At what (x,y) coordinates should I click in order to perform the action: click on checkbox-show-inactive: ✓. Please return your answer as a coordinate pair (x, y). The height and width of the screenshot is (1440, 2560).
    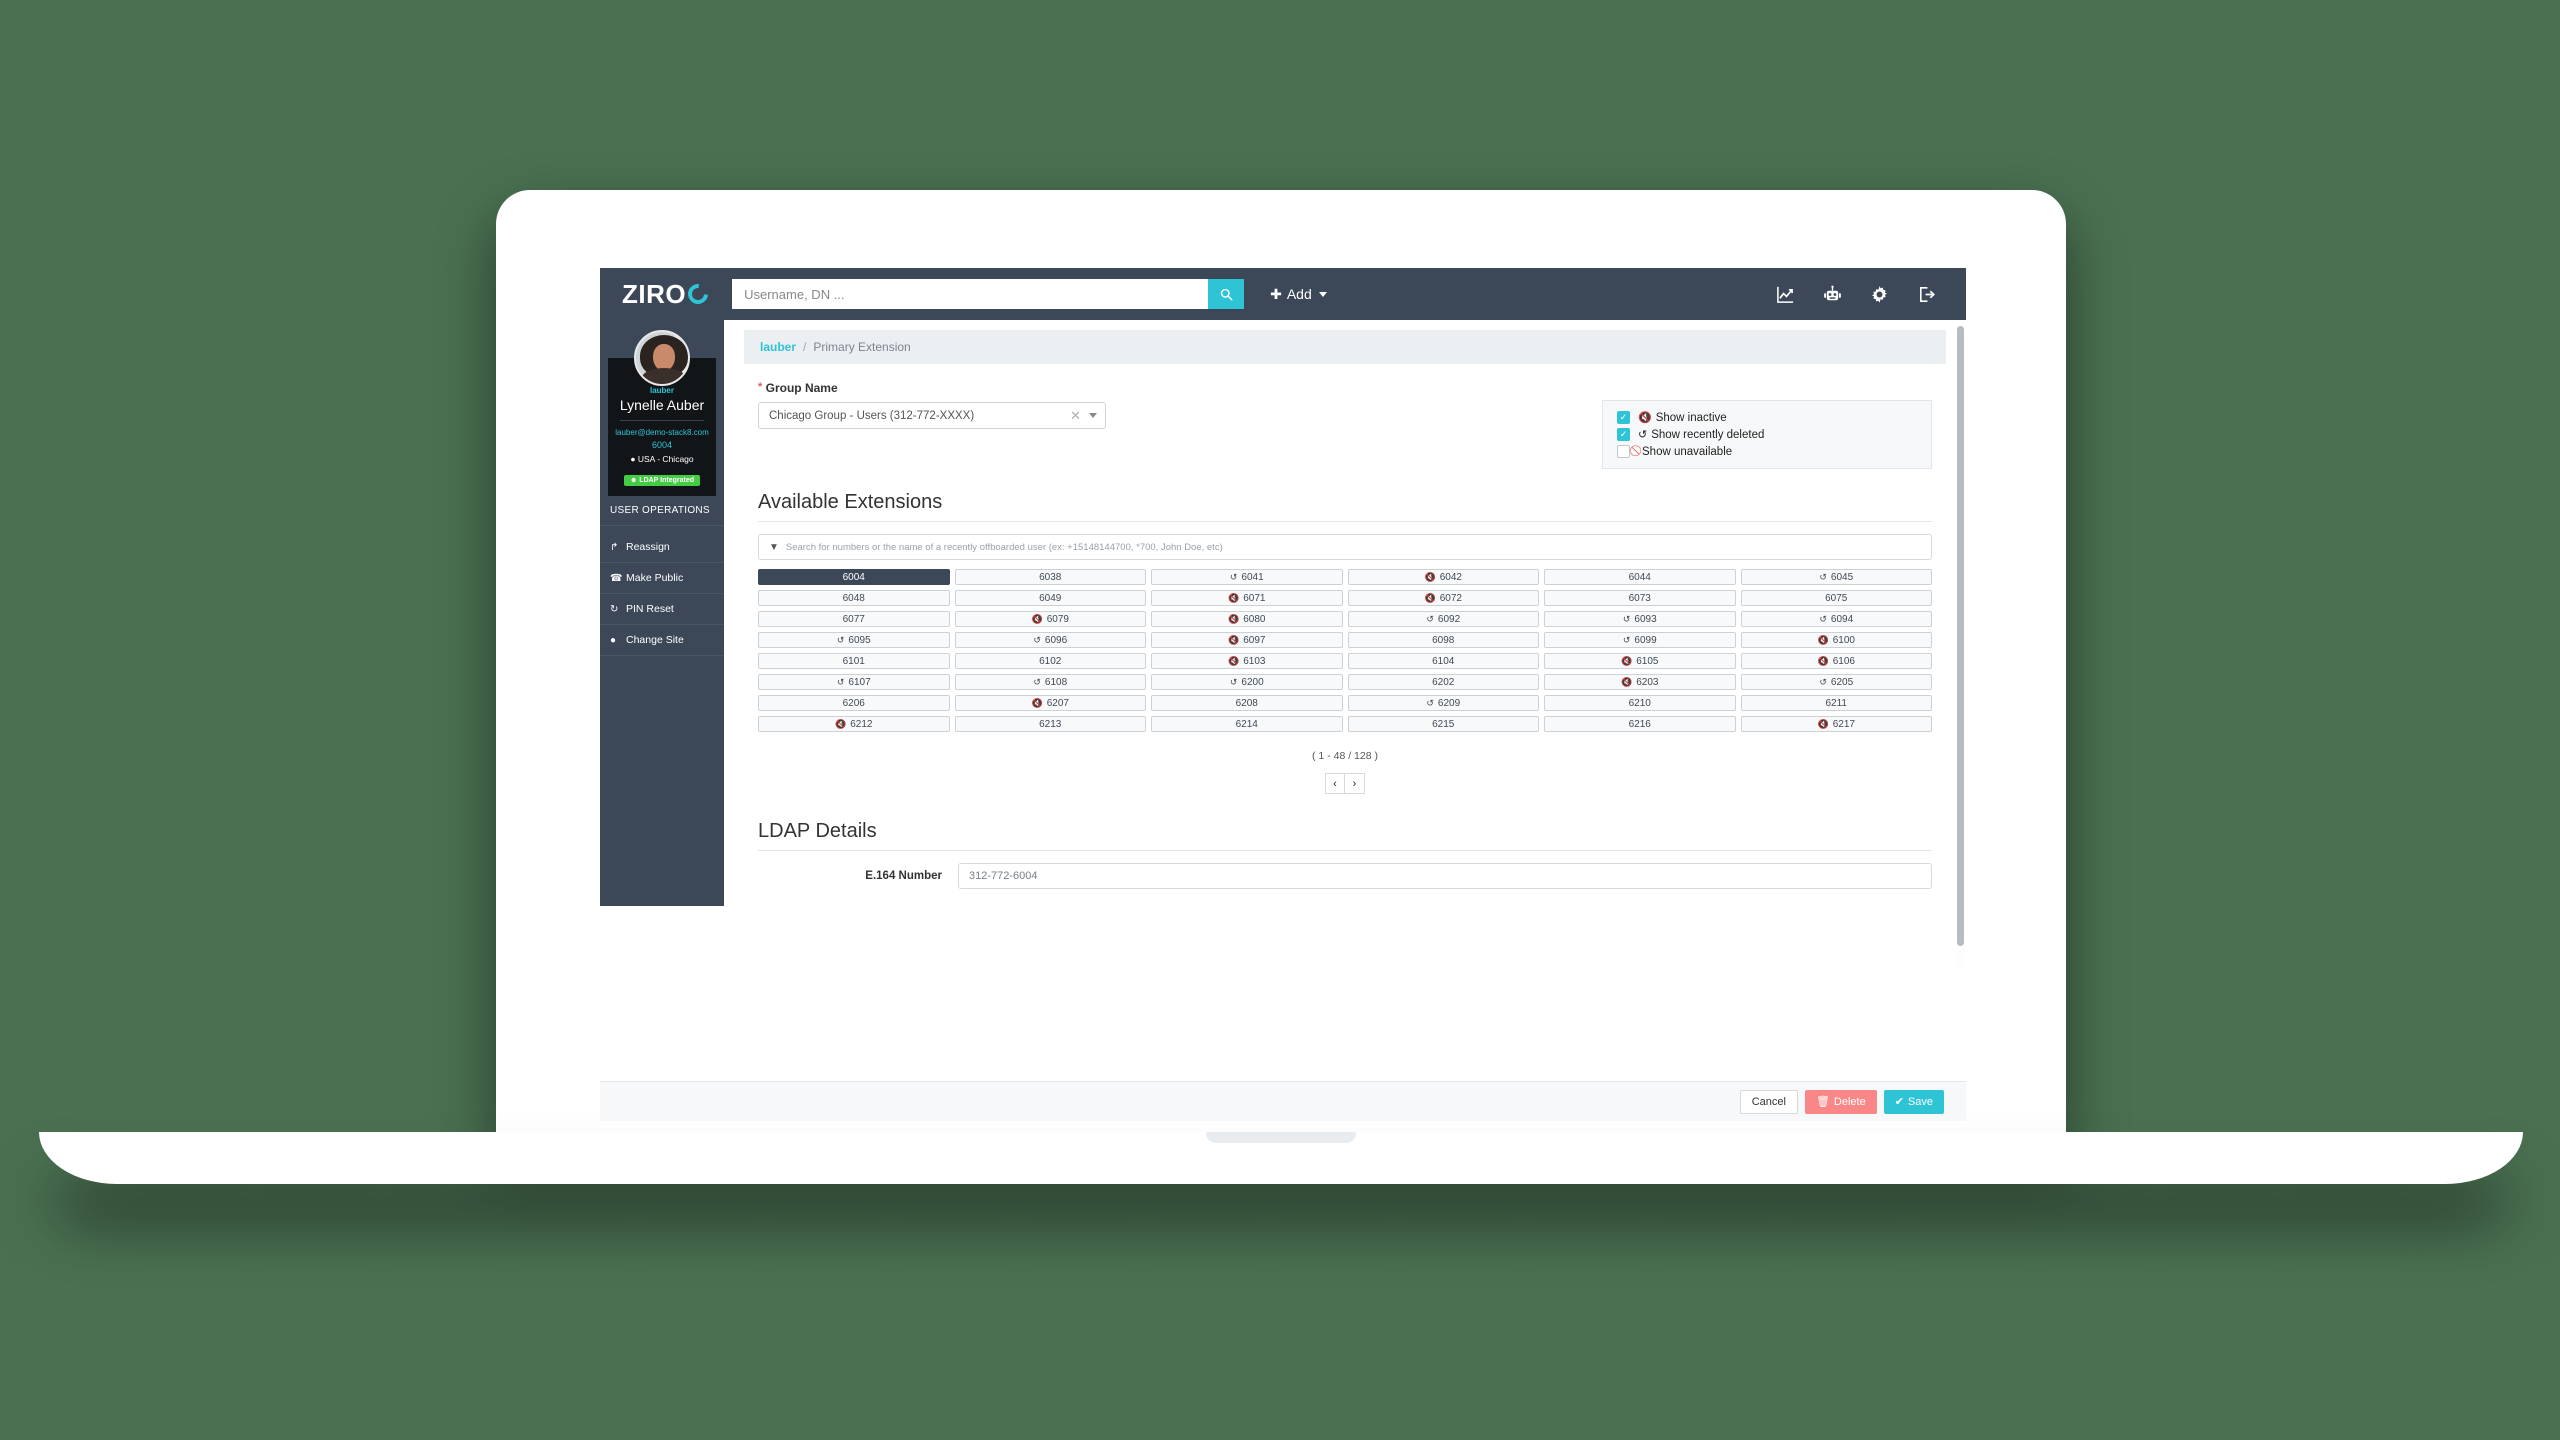
    Looking at the image, I should click on (1623, 417).